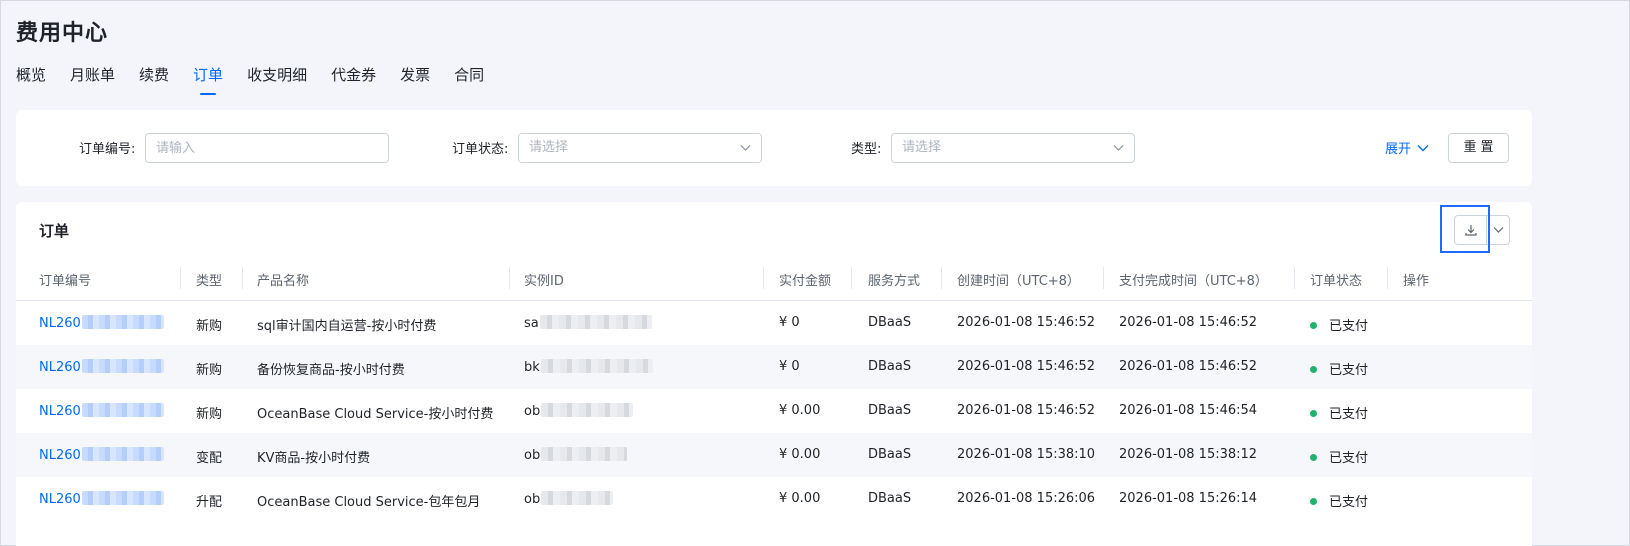  What do you see at coordinates (347, 326) in the screenshot?
I see `product-name: sql审计国内自运营-按小时付费` at bounding box center [347, 326].